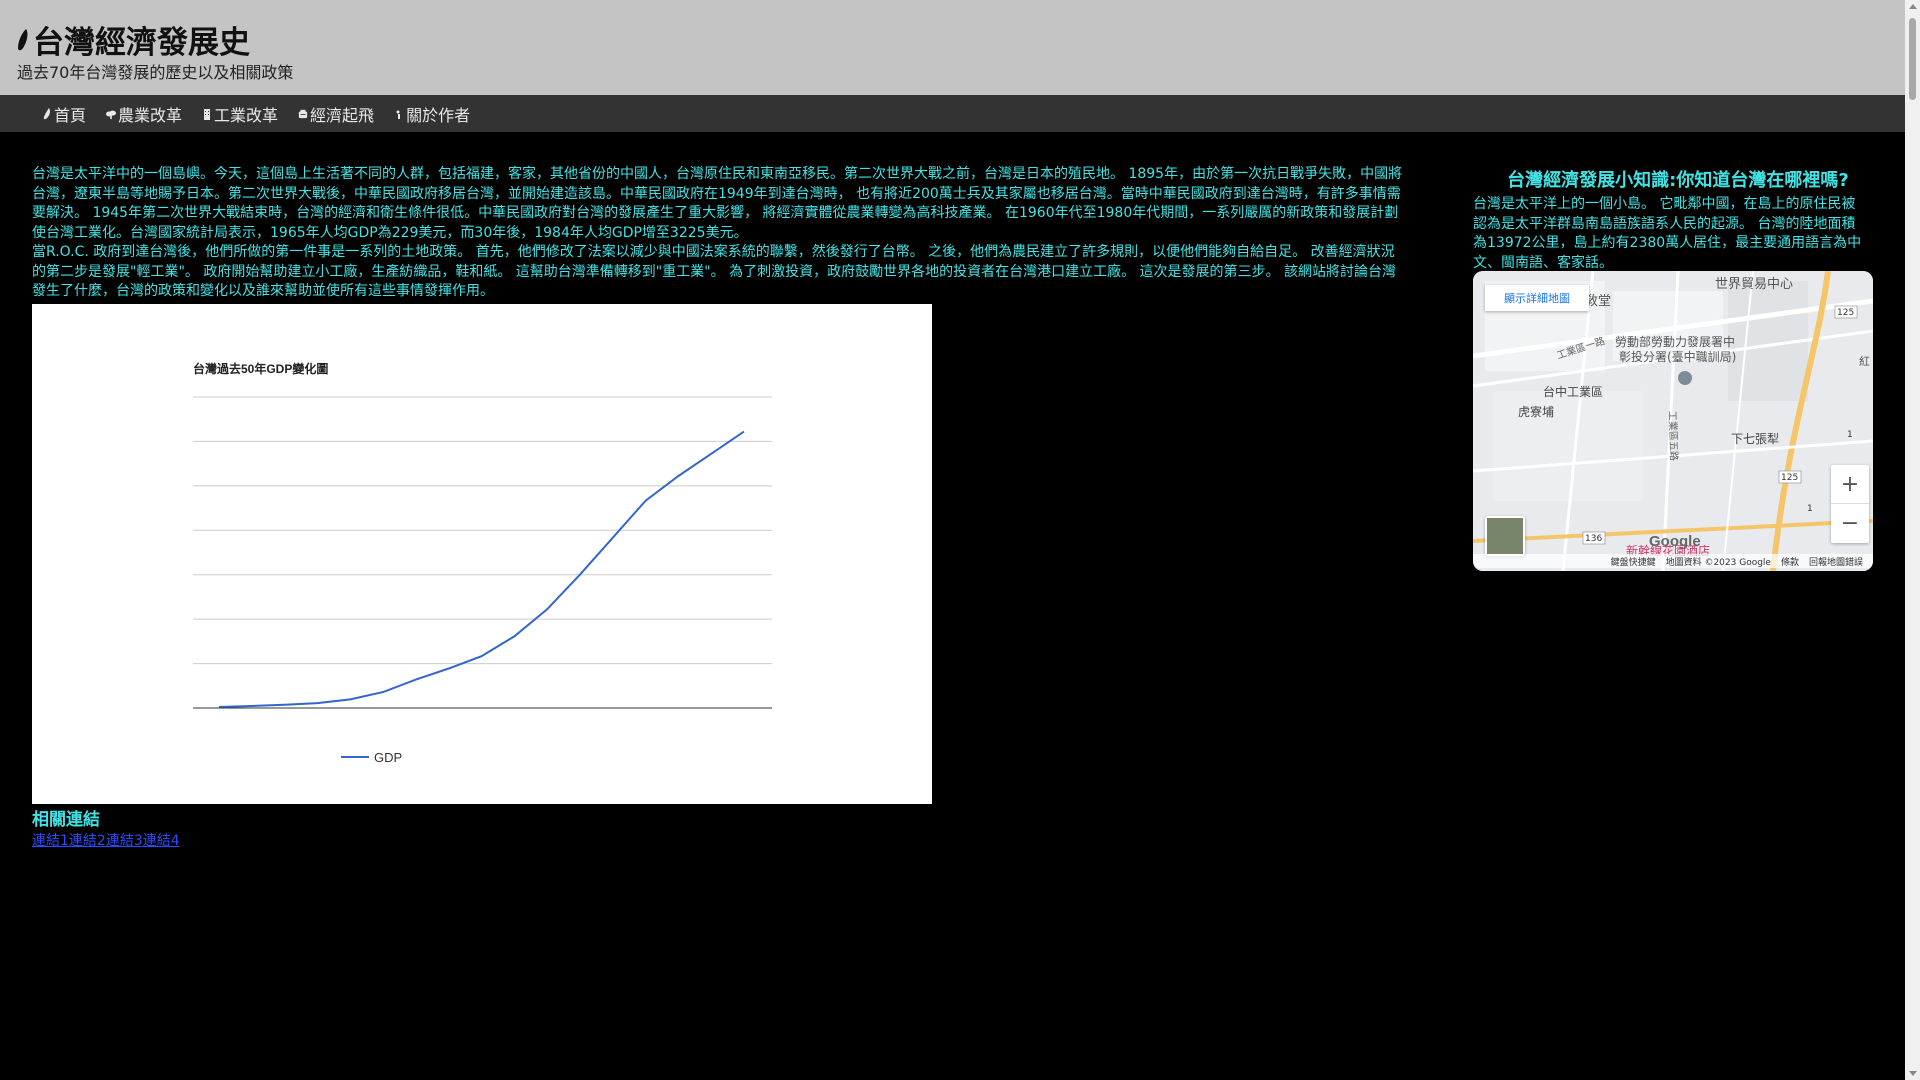  Describe the element at coordinates (260, 368) in the screenshot. I see `chart-title: 台灣過去50年GDP變化圖` at that location.